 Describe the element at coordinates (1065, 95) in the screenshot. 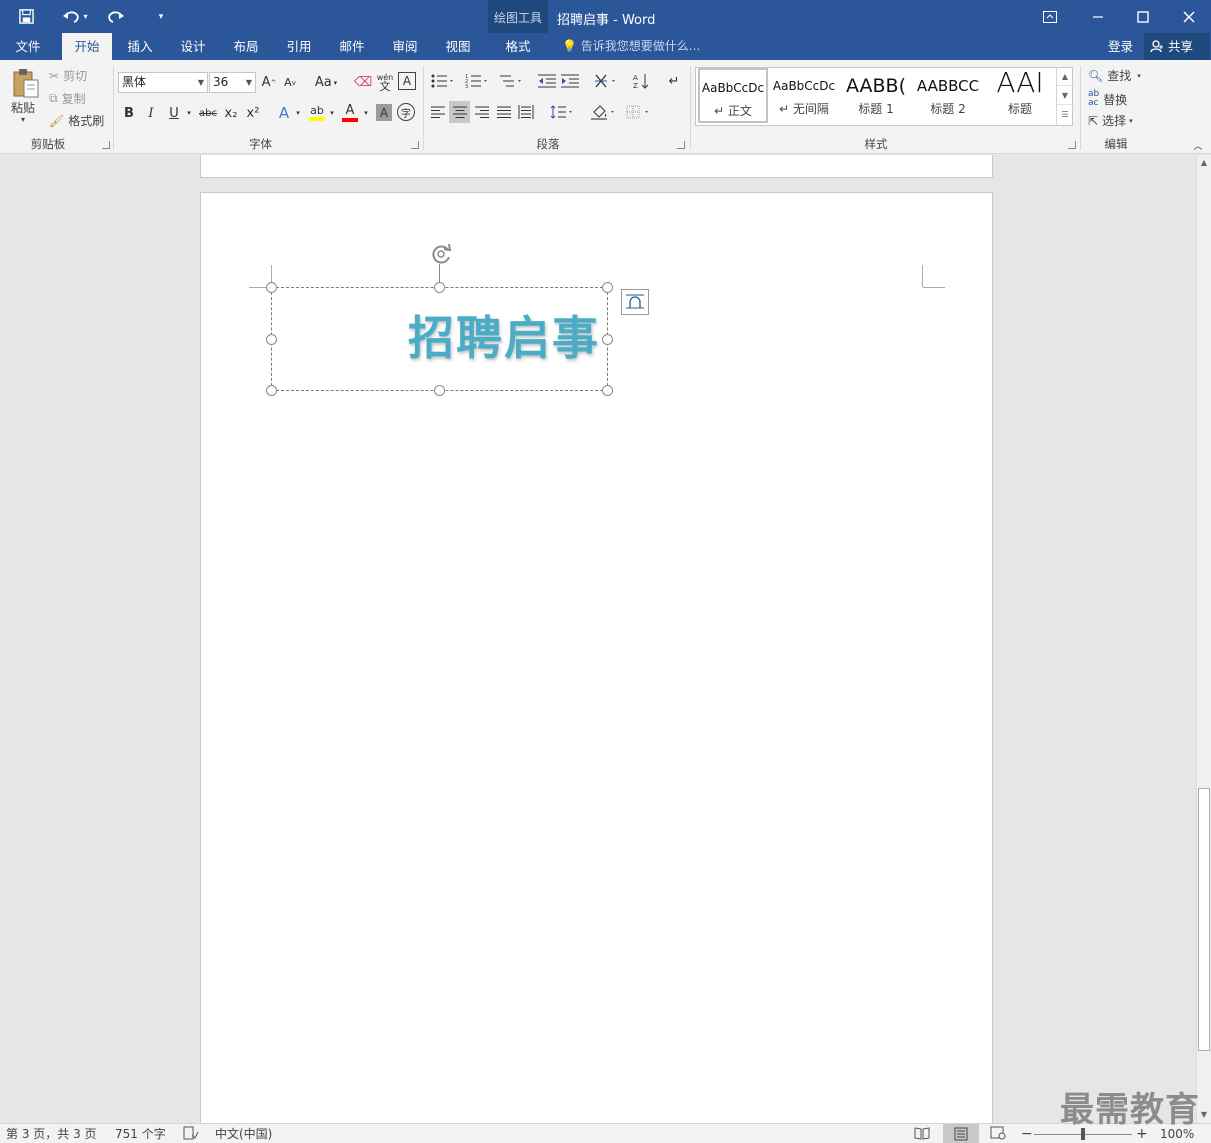

I see `chevron-down-icon: ▼` at that location.